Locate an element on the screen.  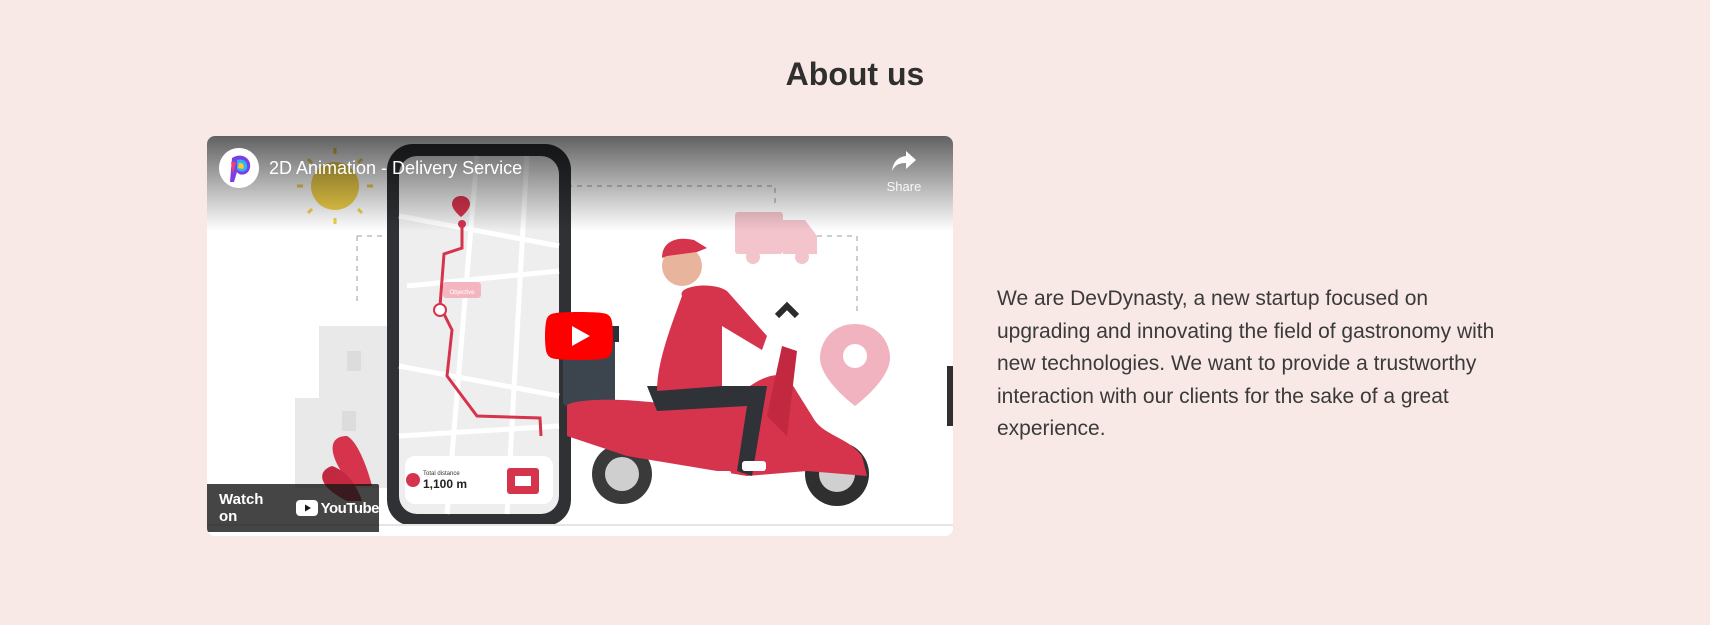
section-title: About us is located at coordinates (855, 74).